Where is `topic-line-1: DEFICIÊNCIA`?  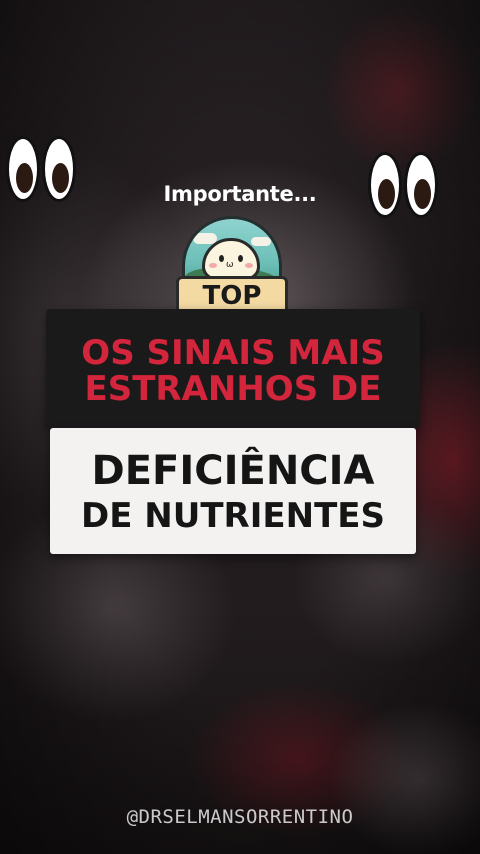
topic-line-1: DEFICIÊNCIA is located at coordinates (233, 471).